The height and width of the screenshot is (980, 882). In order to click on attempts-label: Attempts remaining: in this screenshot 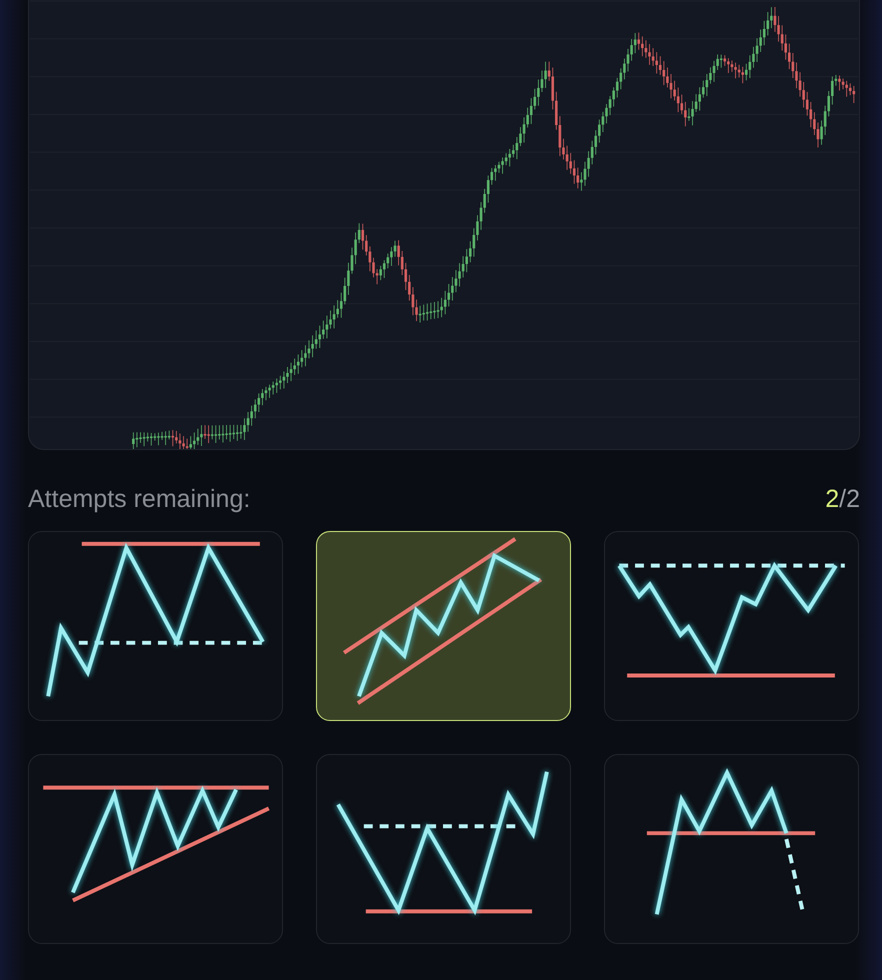, I will do `click(139, 499)`.